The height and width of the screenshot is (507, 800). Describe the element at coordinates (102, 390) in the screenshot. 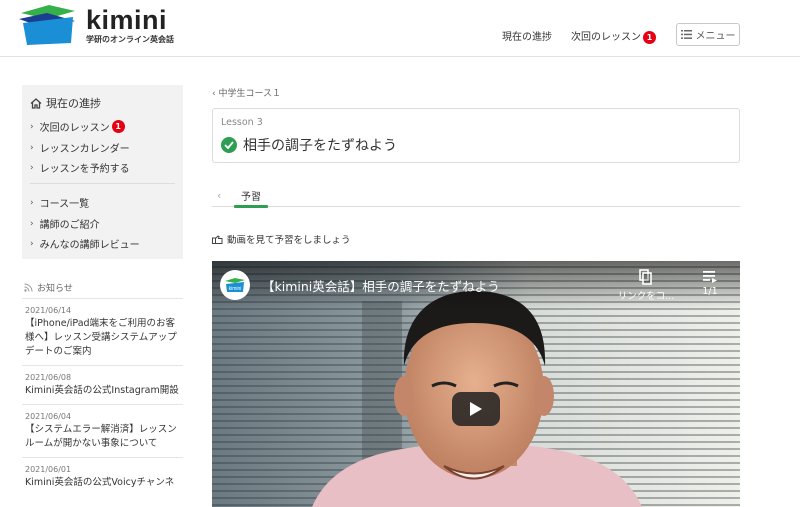

I see `news-title: Kimini英会話の公式Instagram開設` at that location.